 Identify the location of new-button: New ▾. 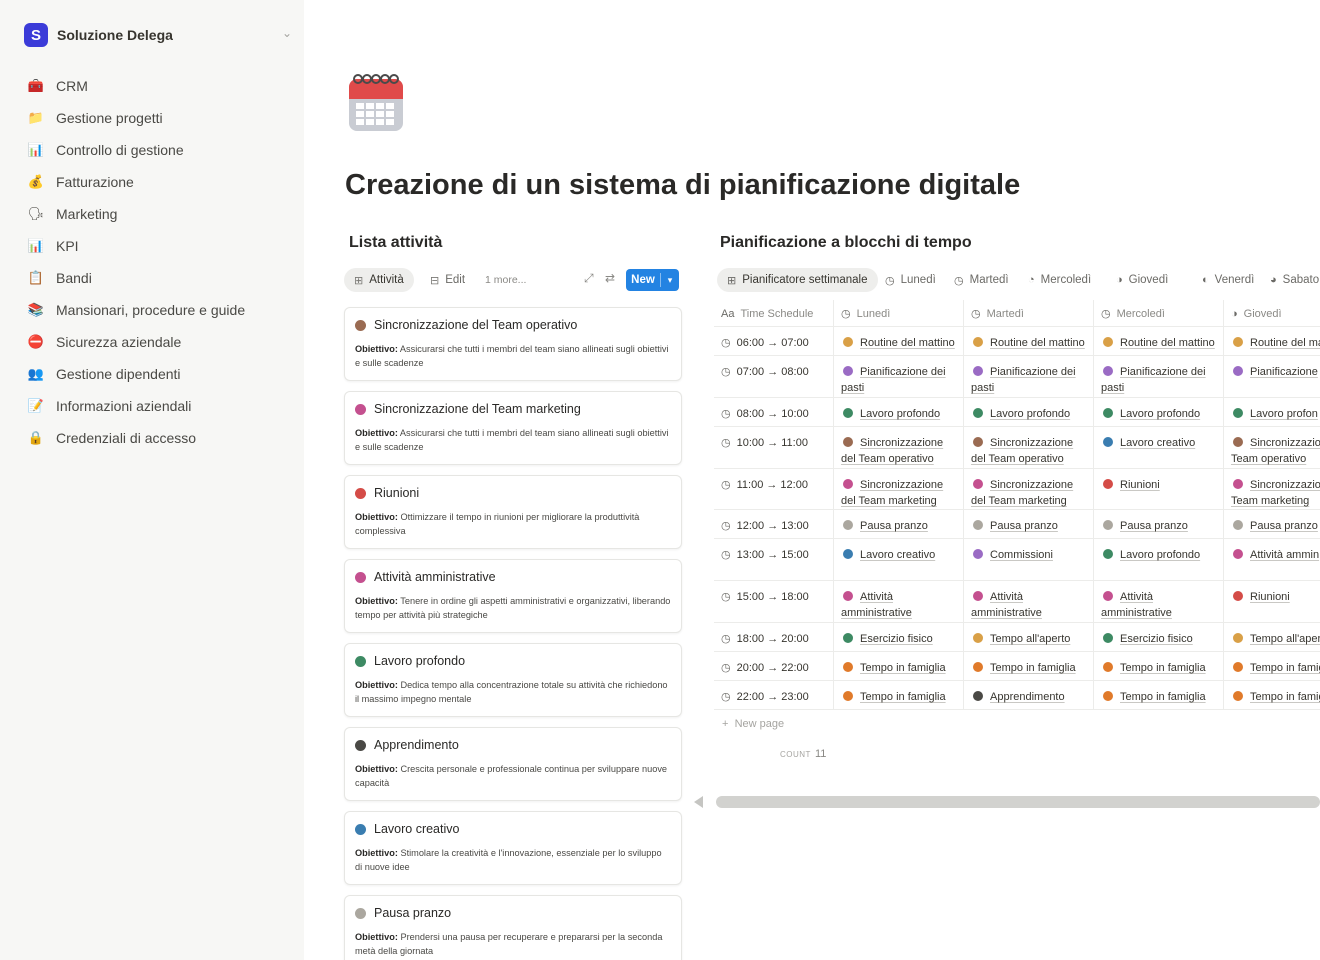
(652, 280).